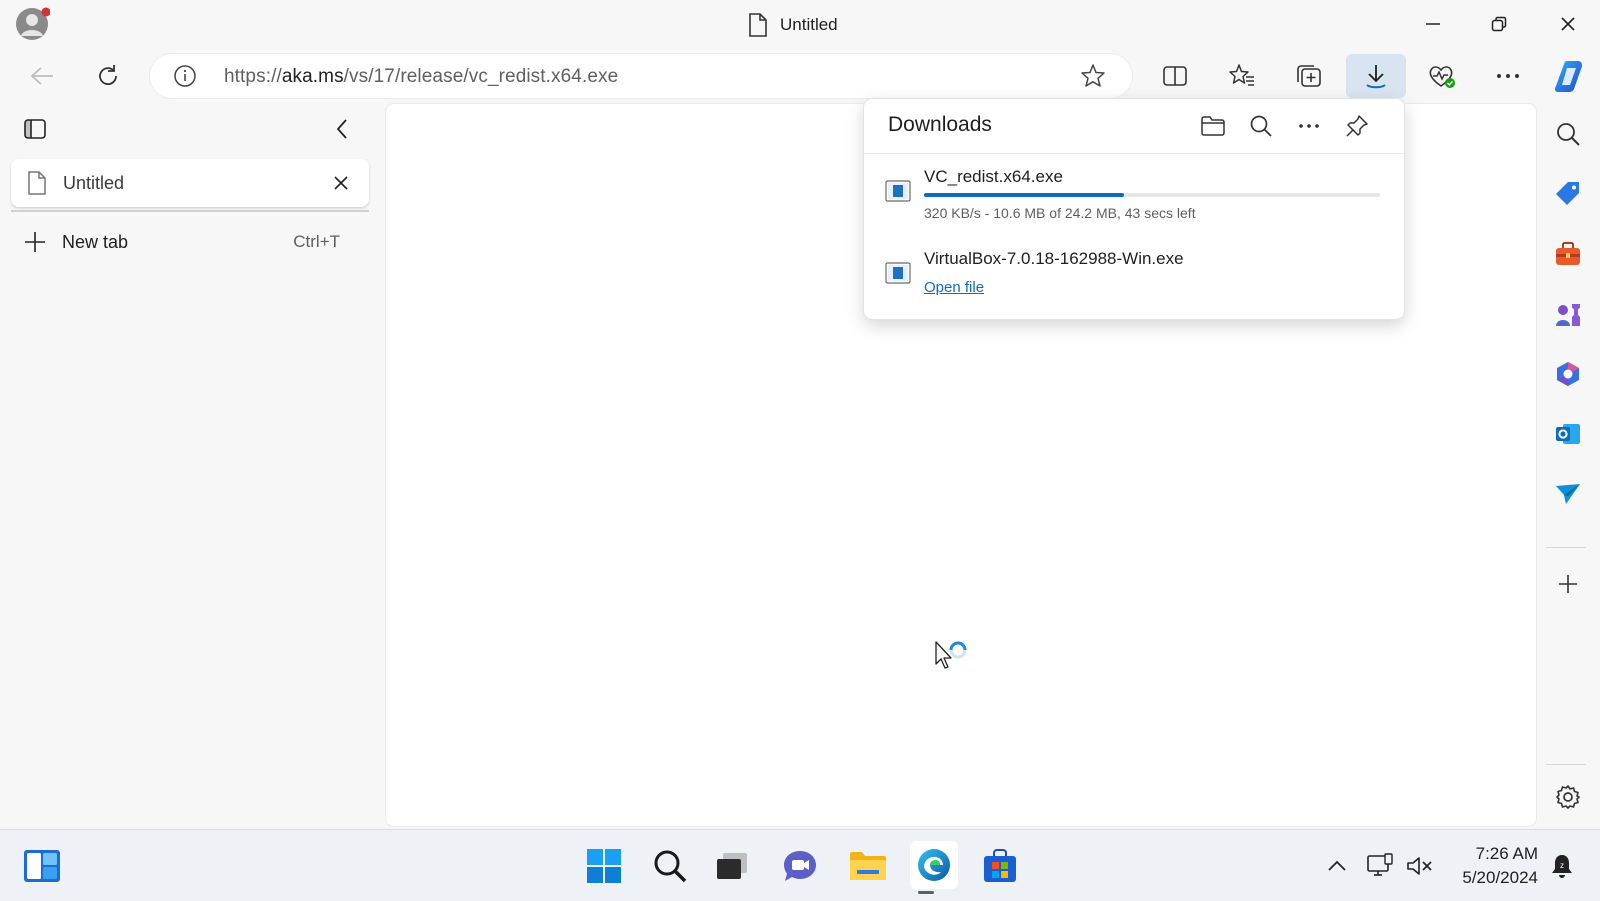 Image resolution: width=1600 pixels, height=901 pixels. What do you see at coordinates (1568, 465) in the screenshot?
I see `right-sidebar` at bounding box center [1568, 465].